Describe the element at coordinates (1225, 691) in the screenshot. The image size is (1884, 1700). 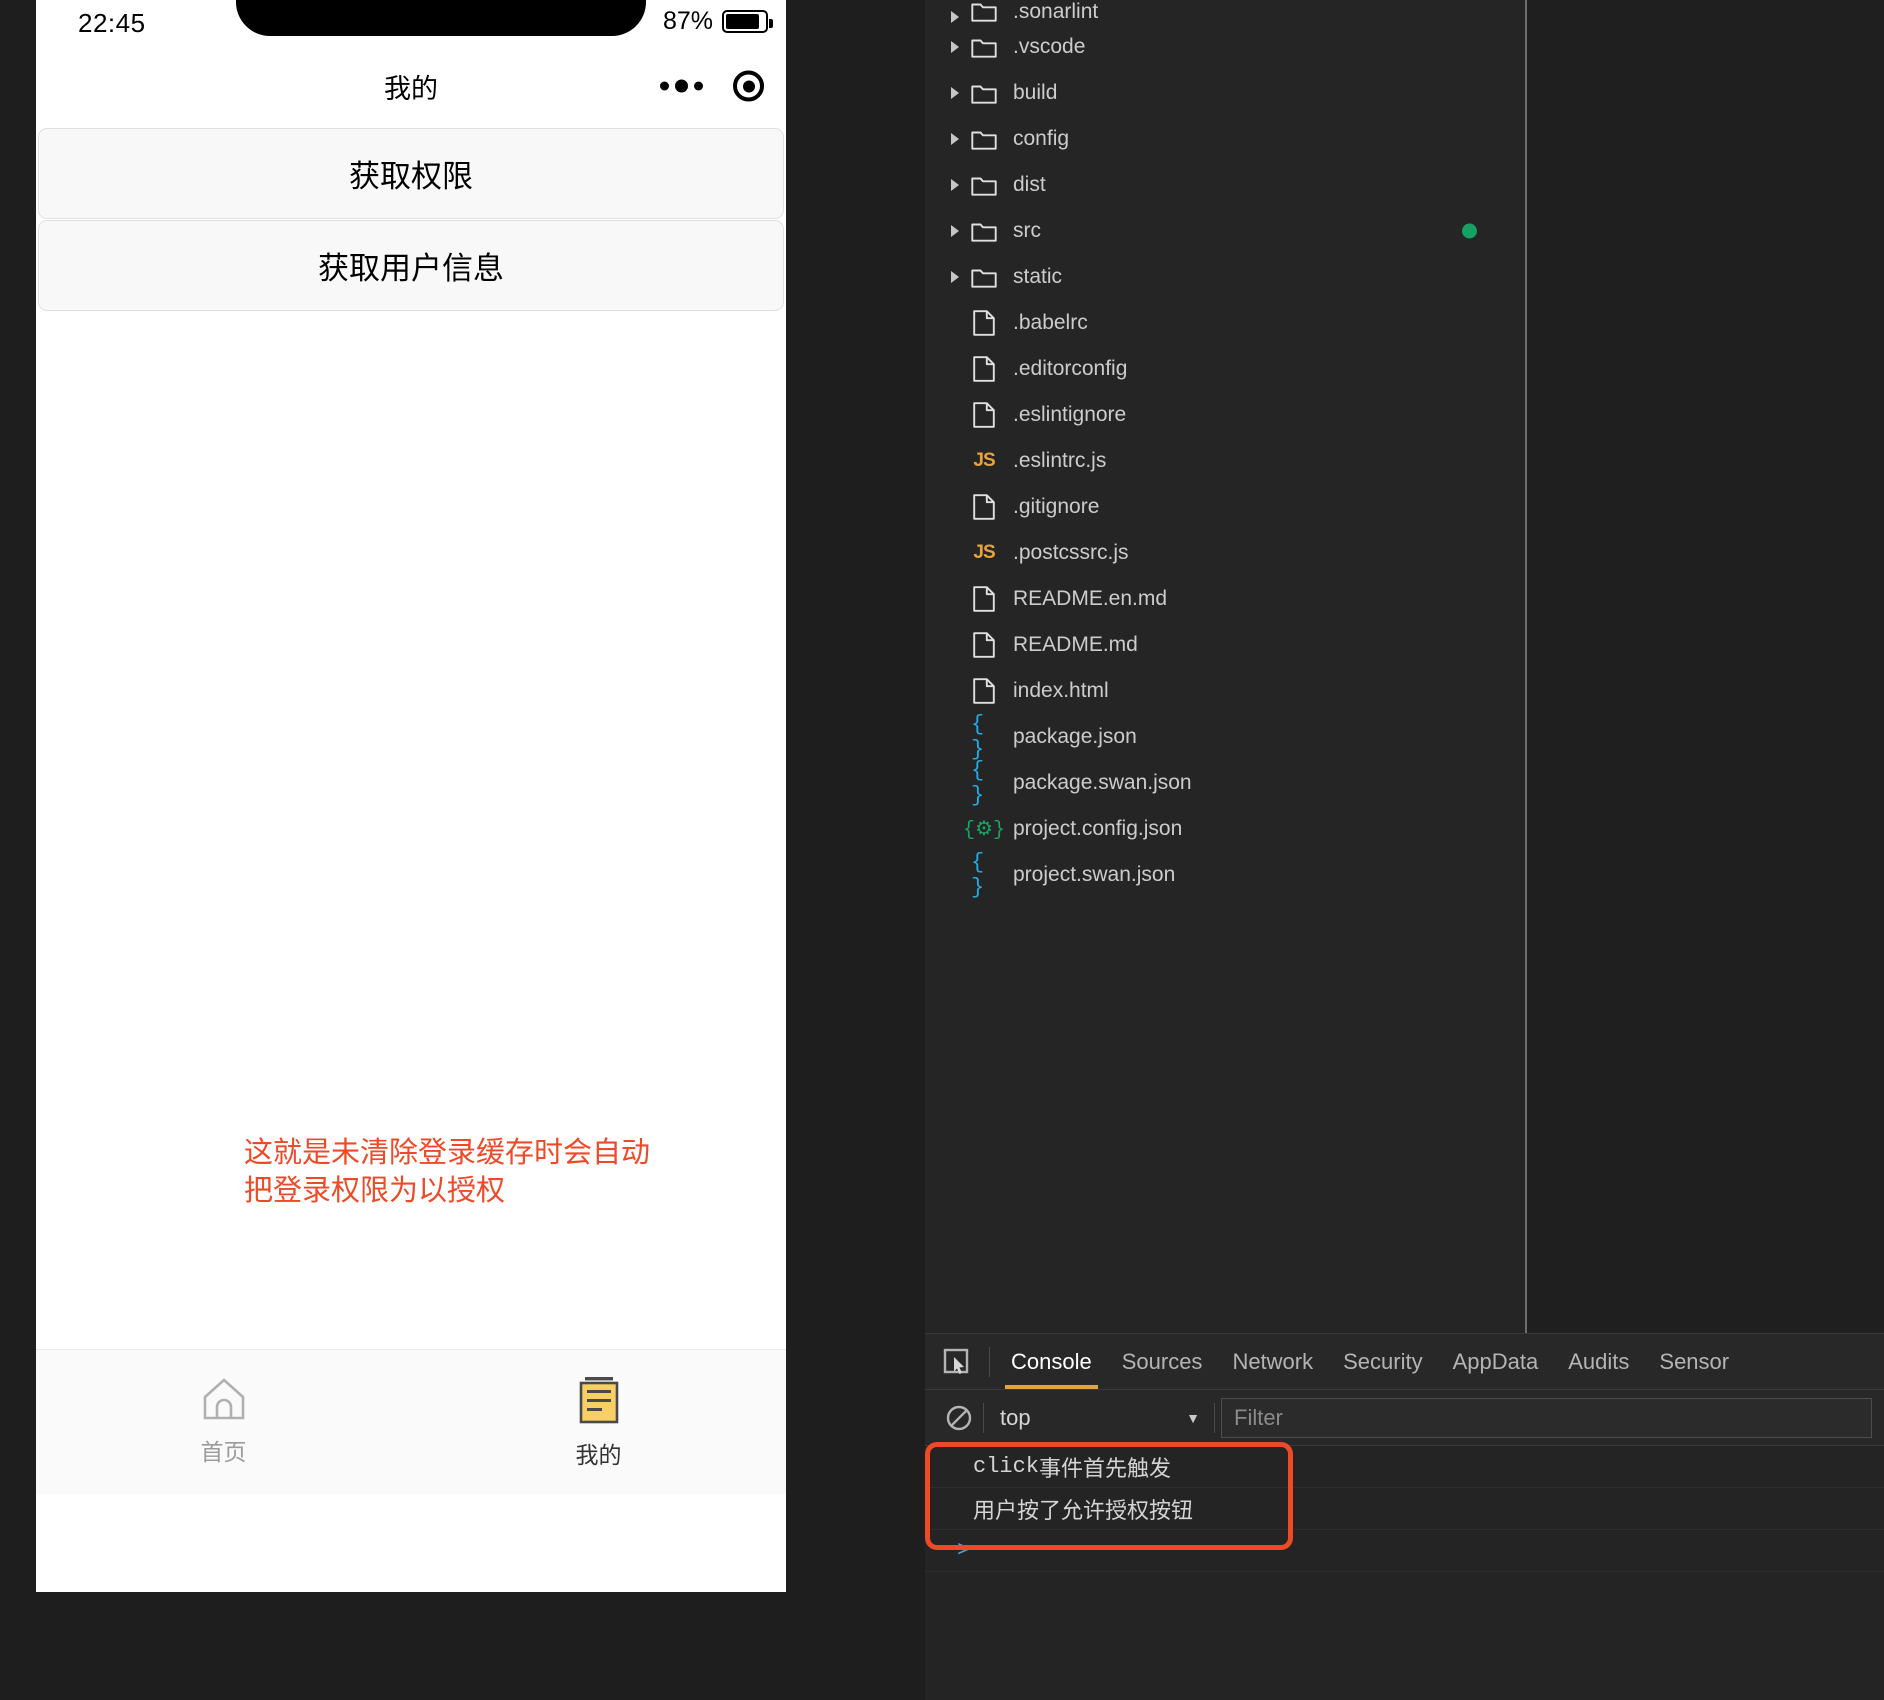
I see `file-tree-row: index.html` at that location.